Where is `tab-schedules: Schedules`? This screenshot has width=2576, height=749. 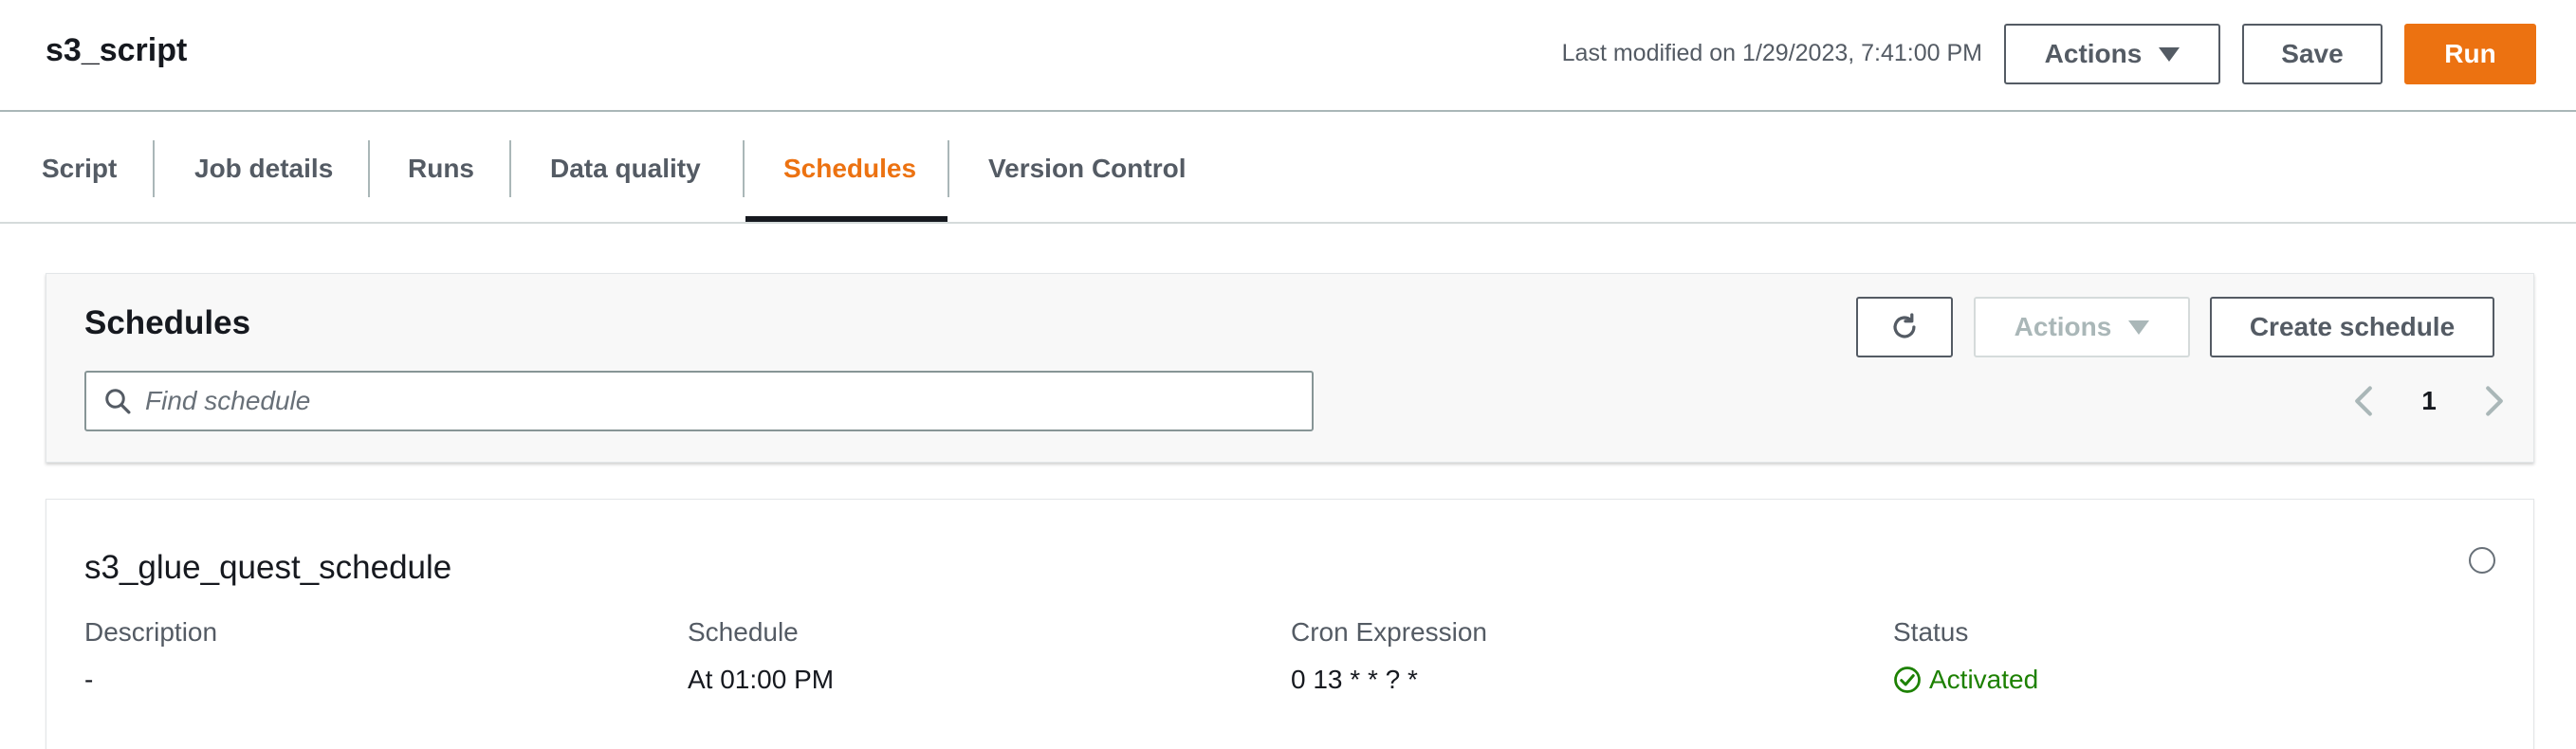 tab-schedules: Schedules is located at coordinates (849, 169).